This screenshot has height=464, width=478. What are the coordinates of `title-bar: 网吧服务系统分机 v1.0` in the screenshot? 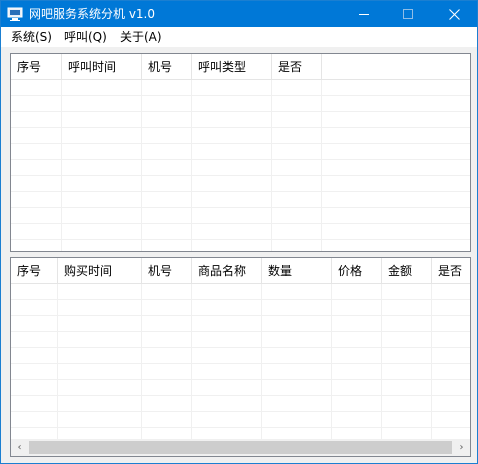 It's located at (239, 14).